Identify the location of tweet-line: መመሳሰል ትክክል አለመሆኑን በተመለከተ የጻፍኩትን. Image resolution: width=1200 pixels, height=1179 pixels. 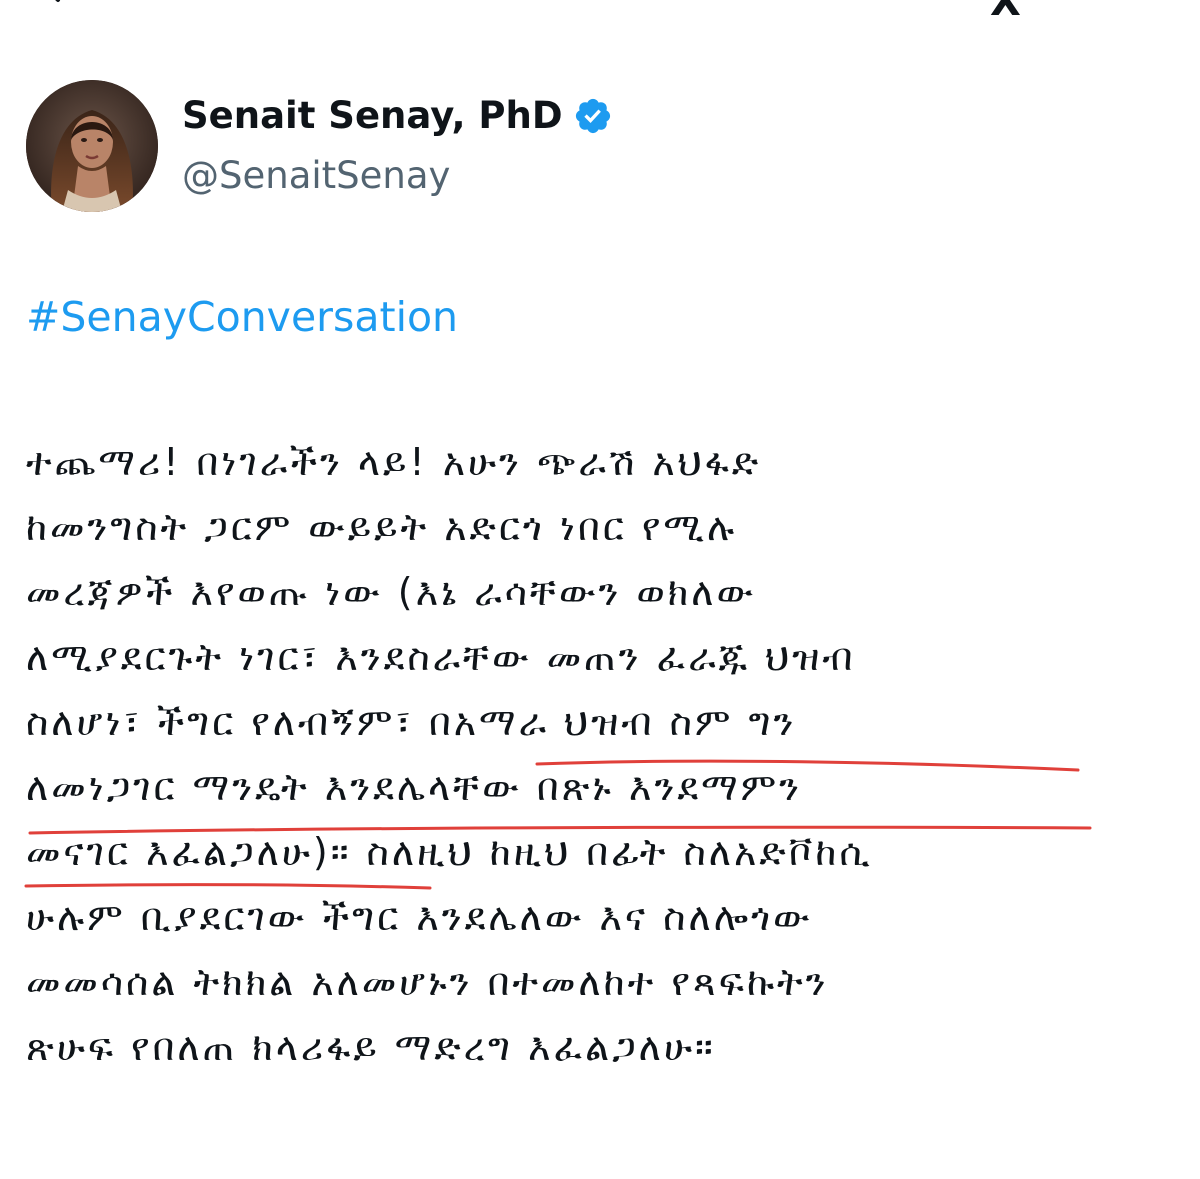
(427, 982).